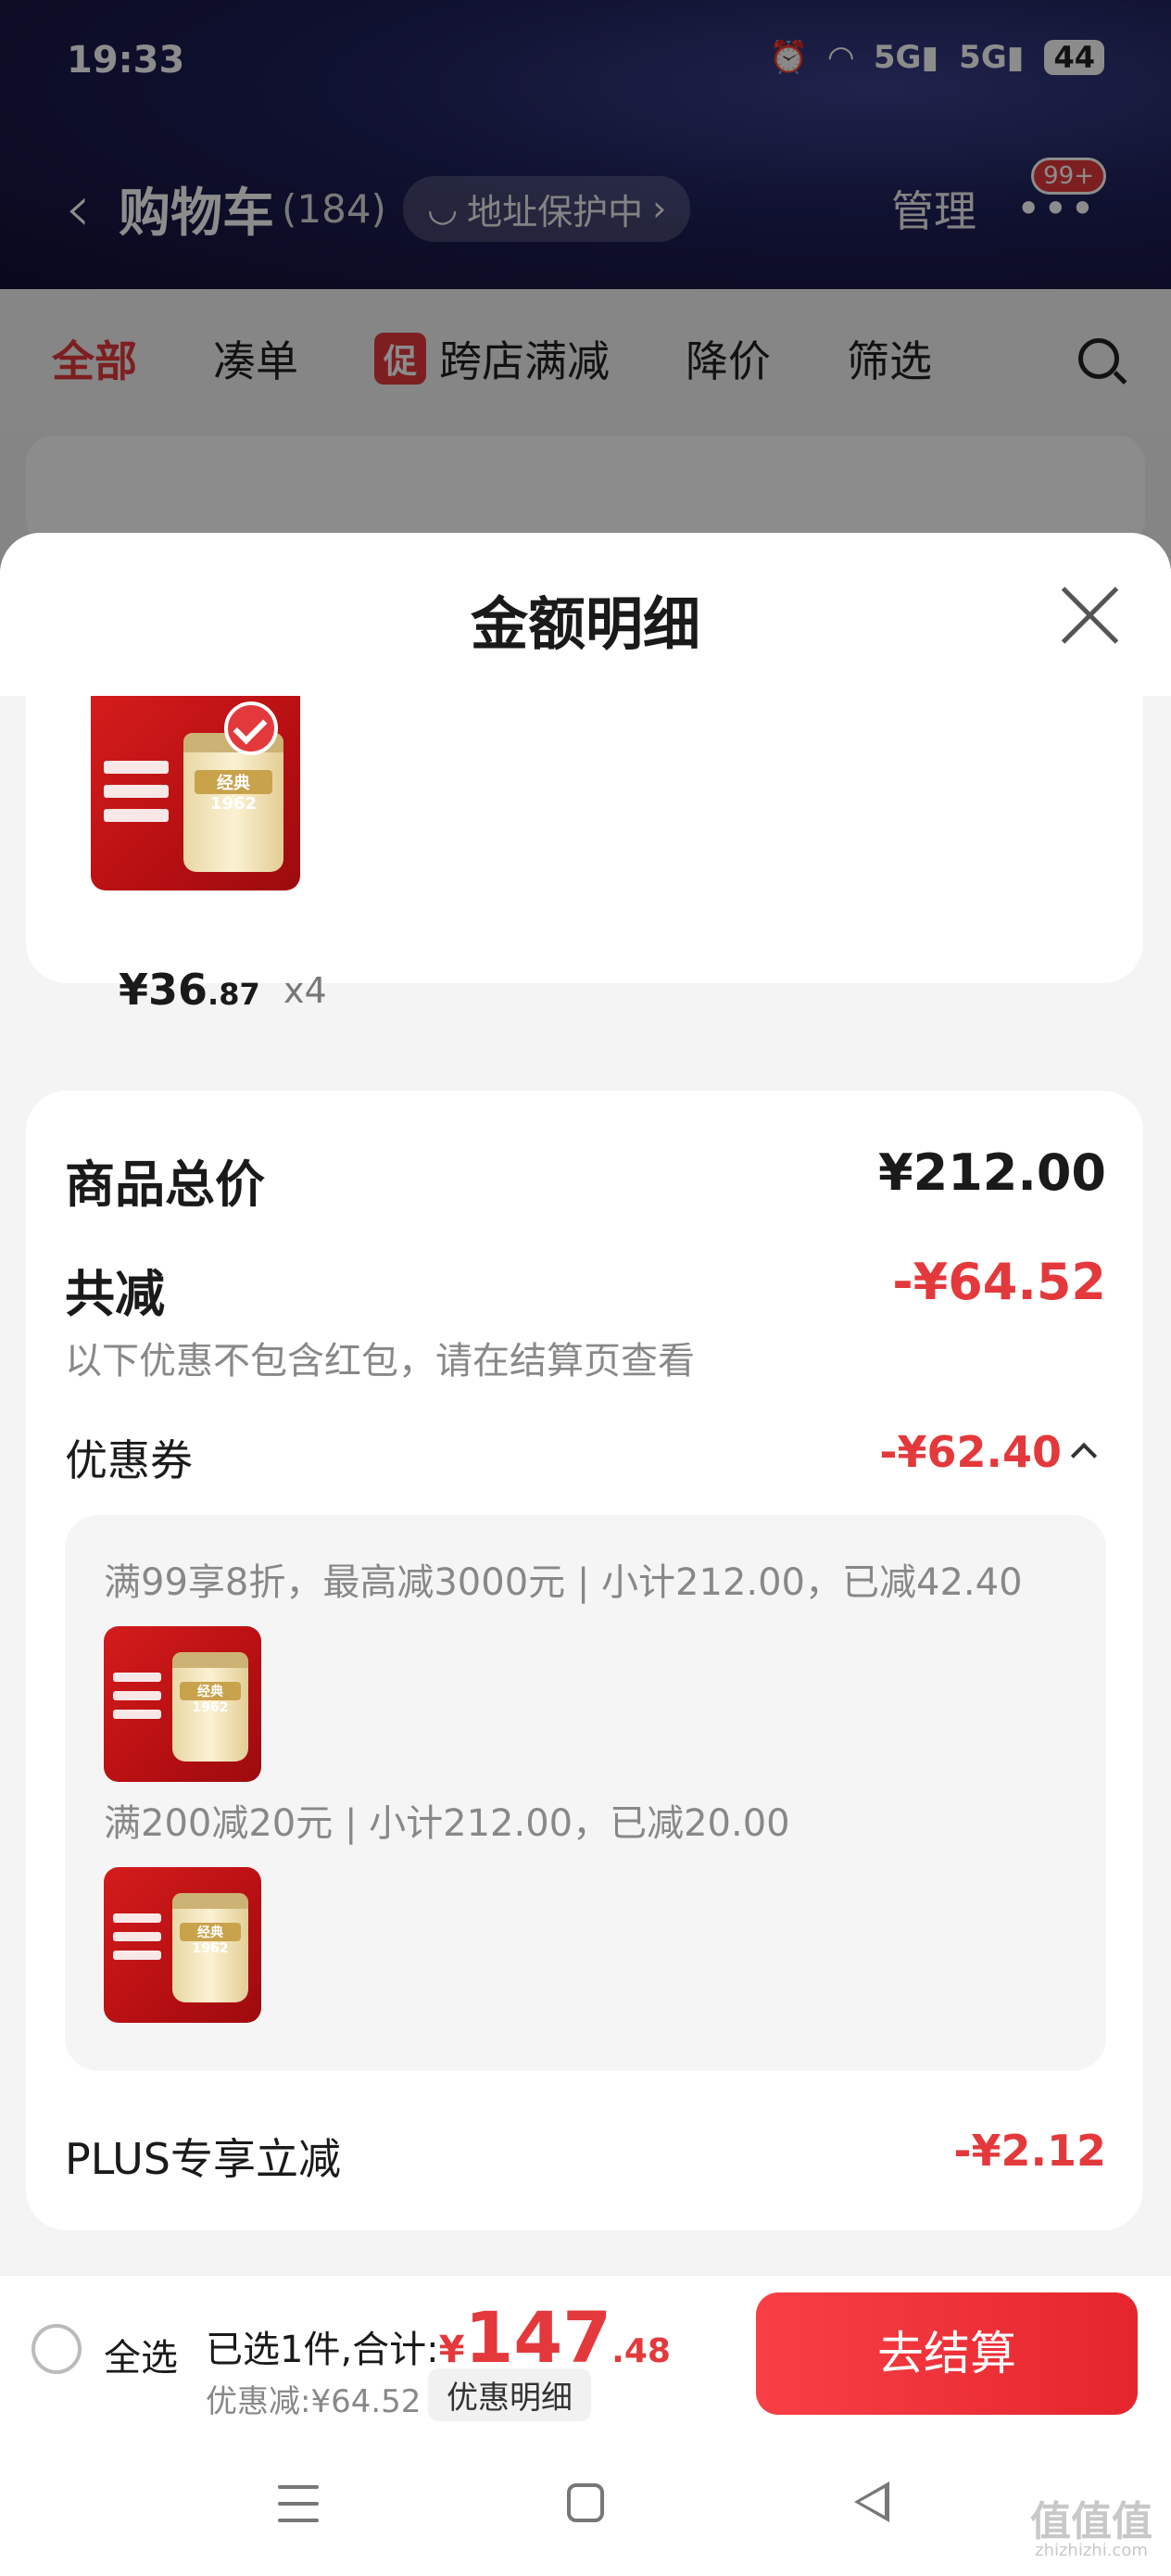 This screenshot has width=1171, height=2576. I want to click on system-nav-bar: 值值值 zhizhizhi.com, so click(585, 2504).